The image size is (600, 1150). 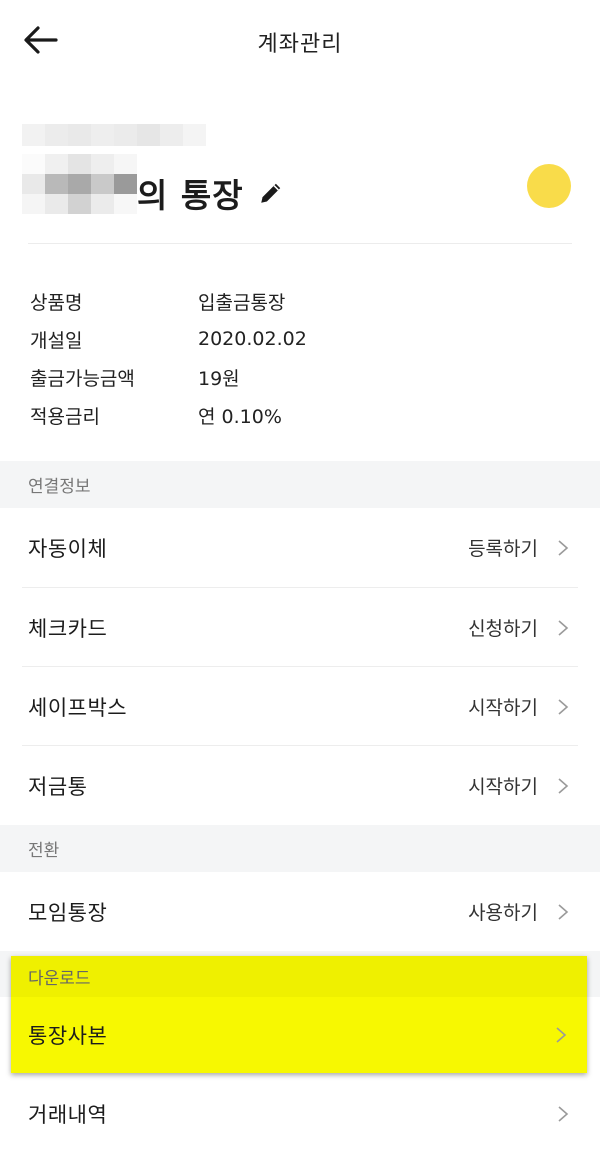 I want to click on menu-item-transaction-history: 거래내역, so click(x=300, y=1113).